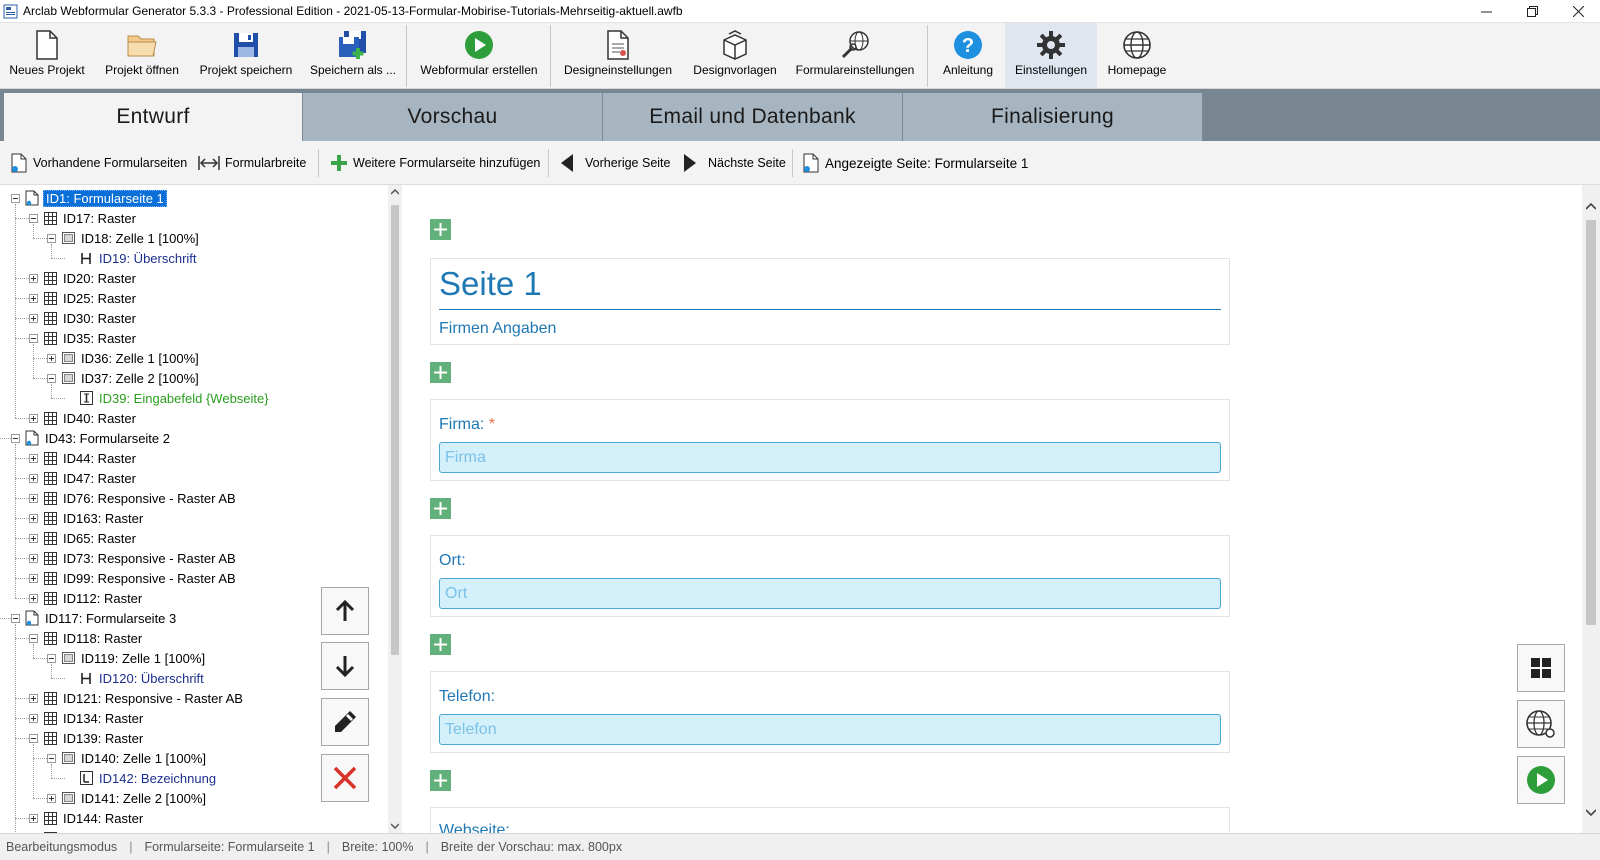  What do you see at coordinates (83, 418) in the screenshot?
I see `tree-item: ID40: Raster` at bounding box center [83, 418].